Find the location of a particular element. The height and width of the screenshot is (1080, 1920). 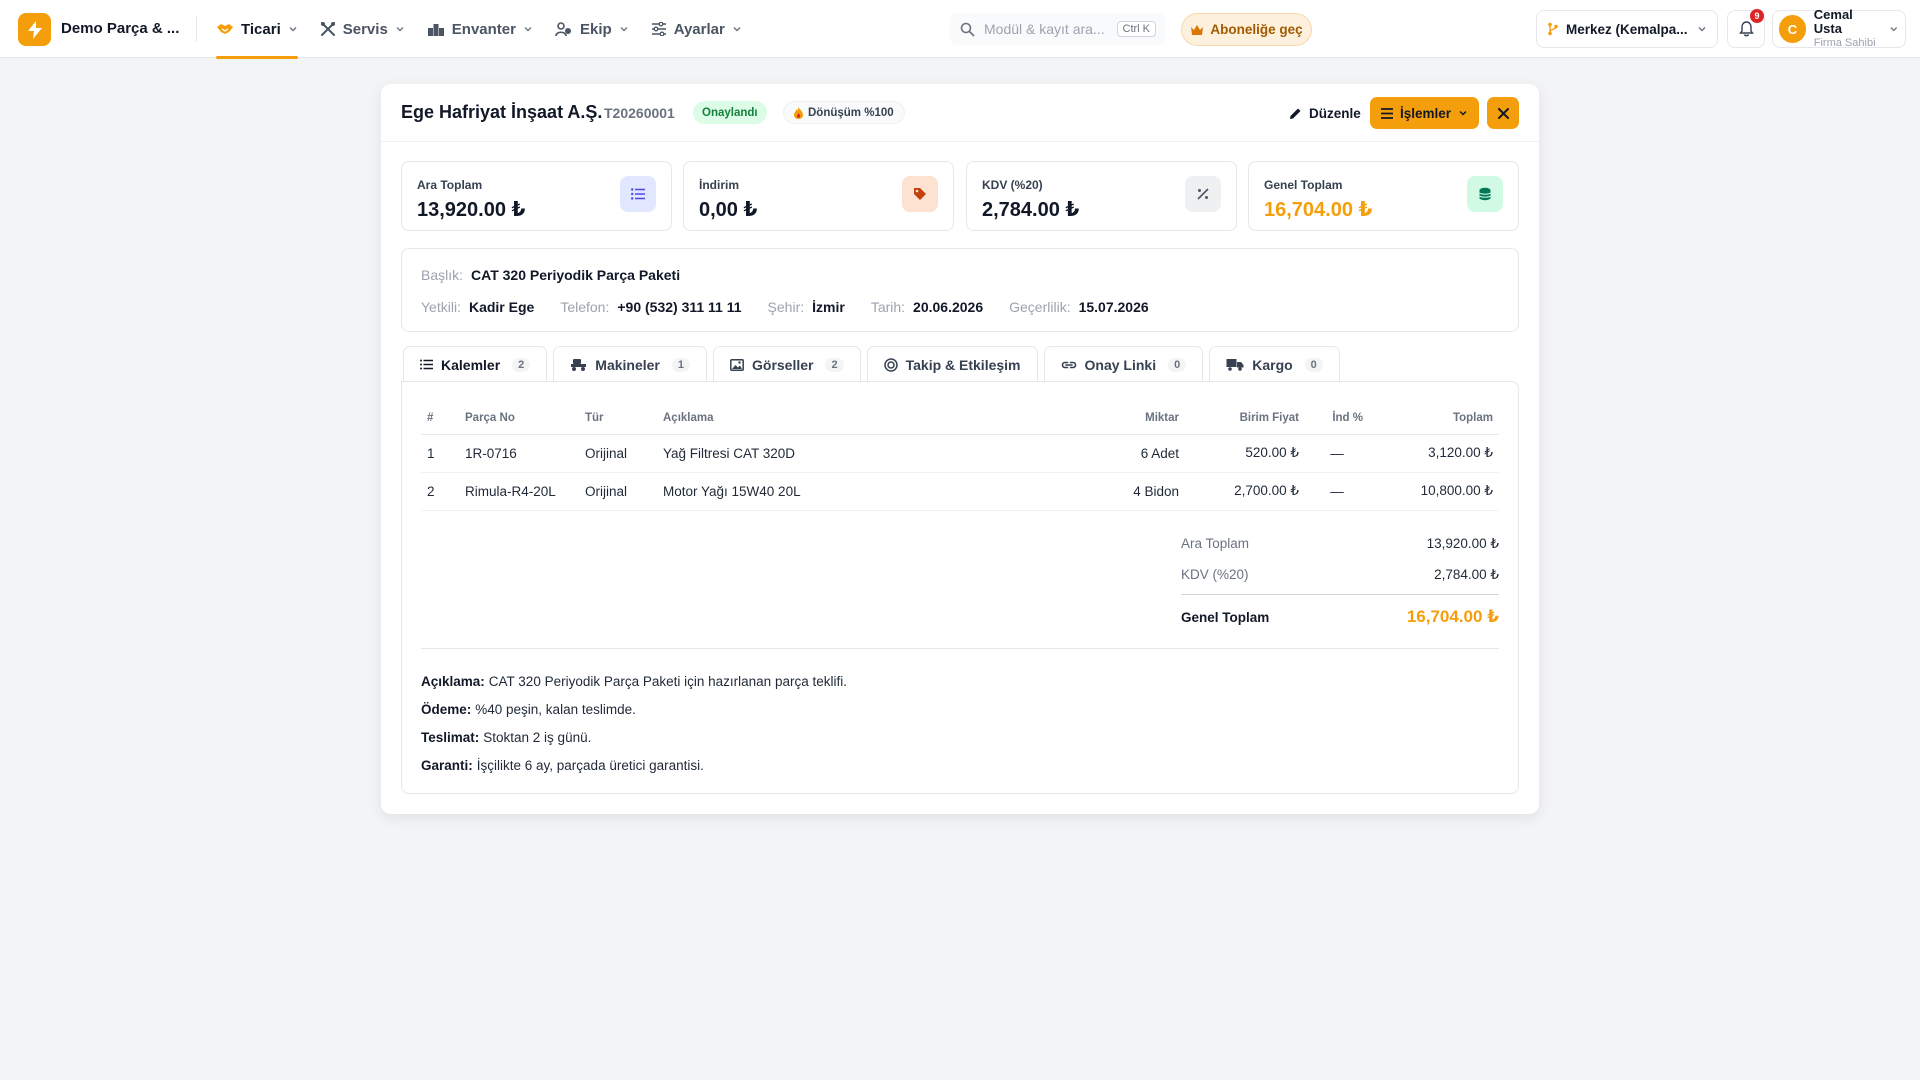

grand-total-label: Genel Toplam is located at coordinates (1225, 617).